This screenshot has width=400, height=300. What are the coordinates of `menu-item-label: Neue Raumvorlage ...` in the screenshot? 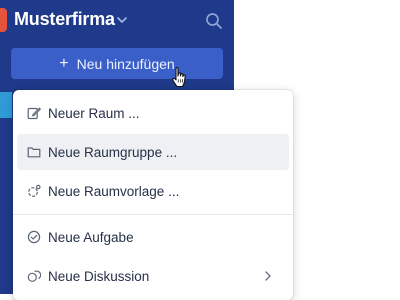 It's located at (114, 191).